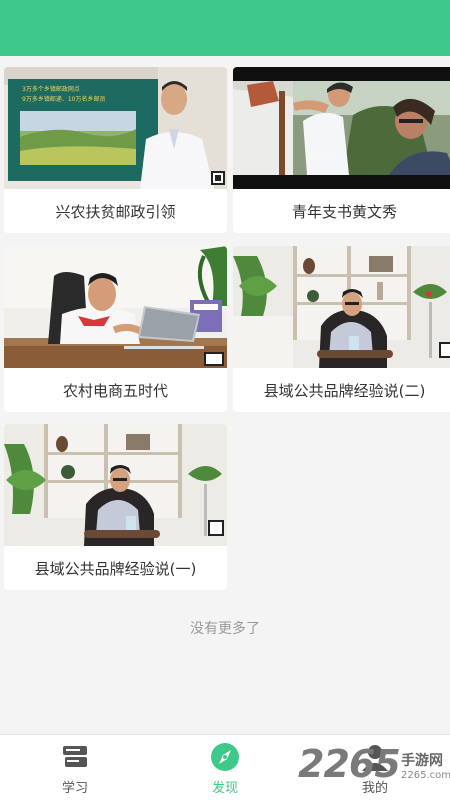 This screenshot has width=450, height=800. Describe the element at coordinates (74, 788) in the screenshot. I see `tab-label: 学习` at that location.